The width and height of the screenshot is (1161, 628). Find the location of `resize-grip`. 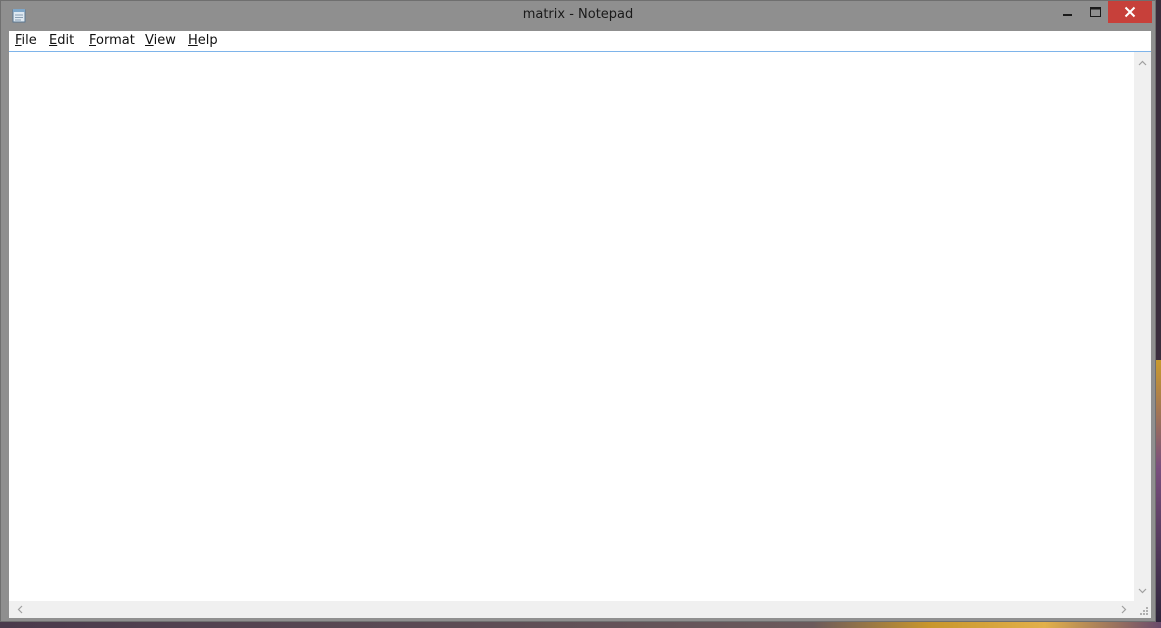

resize-grip is located at coordinates (1142, 609).